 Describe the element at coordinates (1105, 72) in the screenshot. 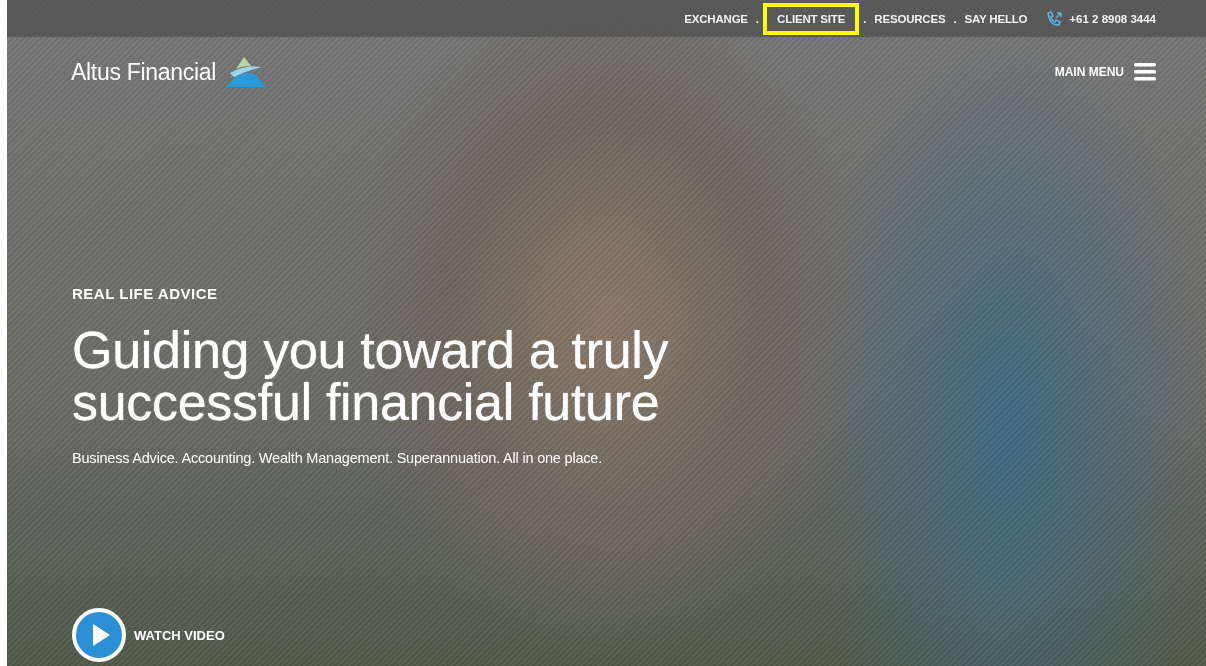

I see `main-menu-button: MAIN MENU` at that location.